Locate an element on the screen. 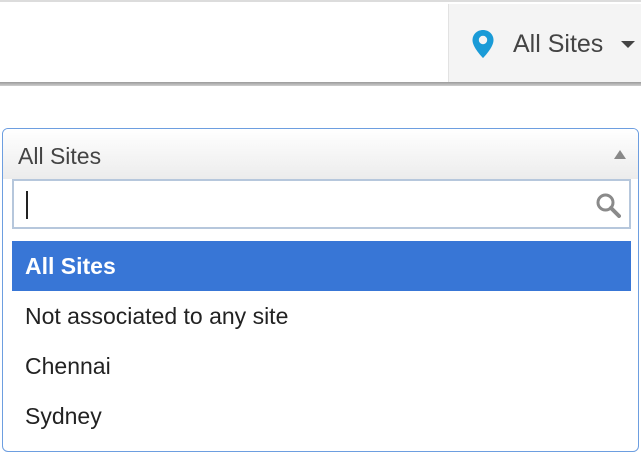  map-pin-icon is located at coordinates (483, 44).